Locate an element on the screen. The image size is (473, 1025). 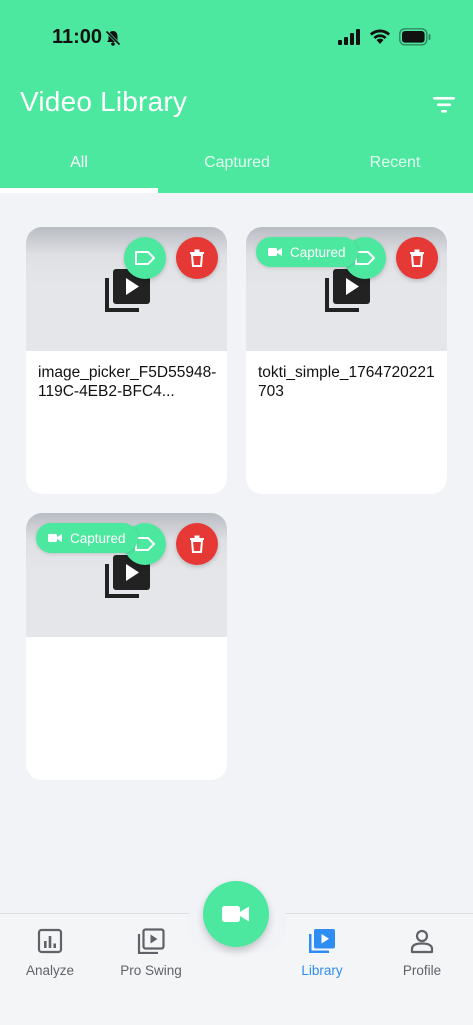
tag-button is located at coordinates (145, 258).